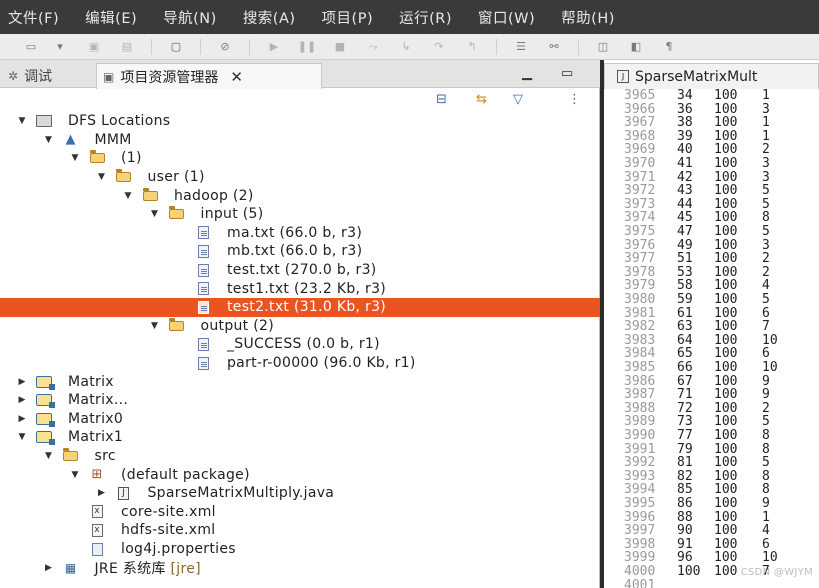  I want to click on menu-item: 文件(F), so click(33, 17).